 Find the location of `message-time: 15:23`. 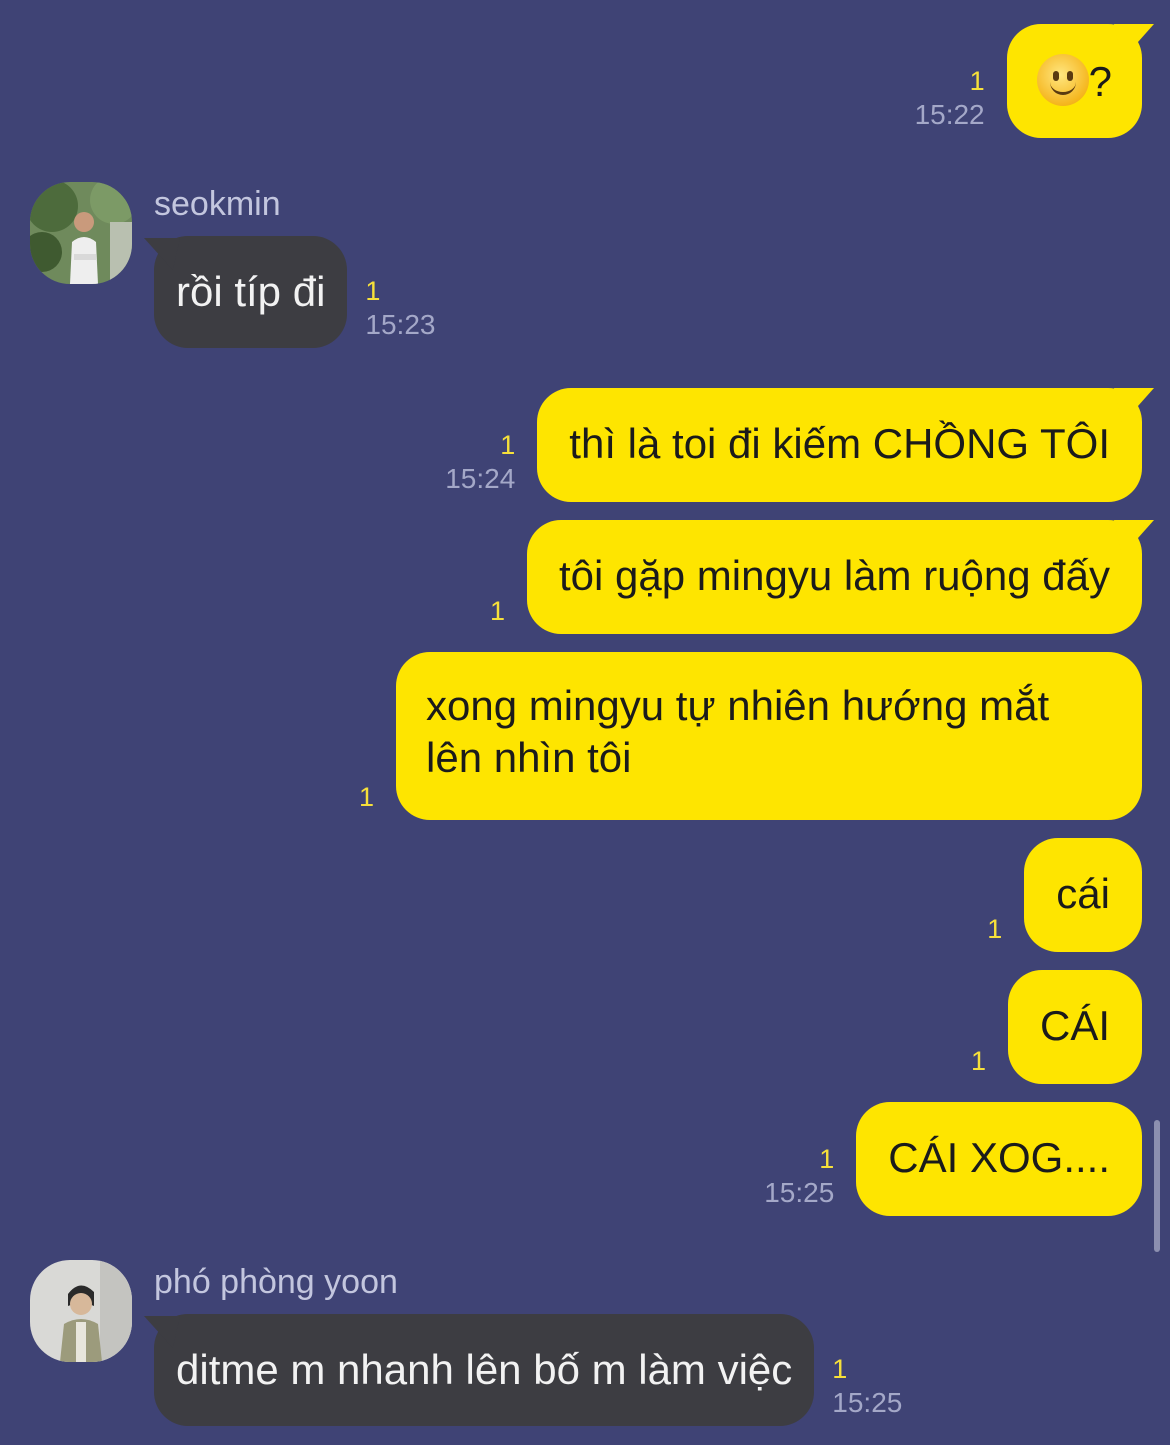

message-time: 15:23 is located at coordinates (400, 324).